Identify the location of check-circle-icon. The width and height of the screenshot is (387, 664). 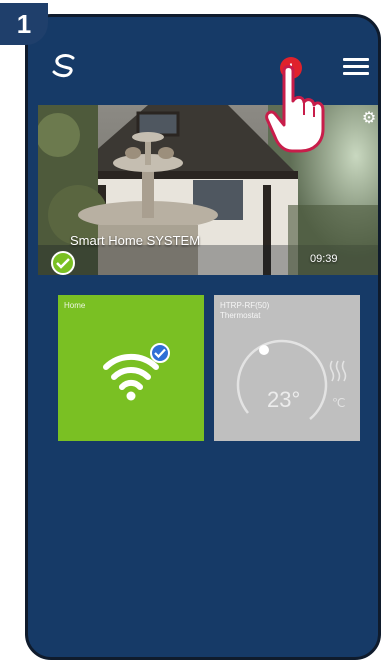
(63, 263).